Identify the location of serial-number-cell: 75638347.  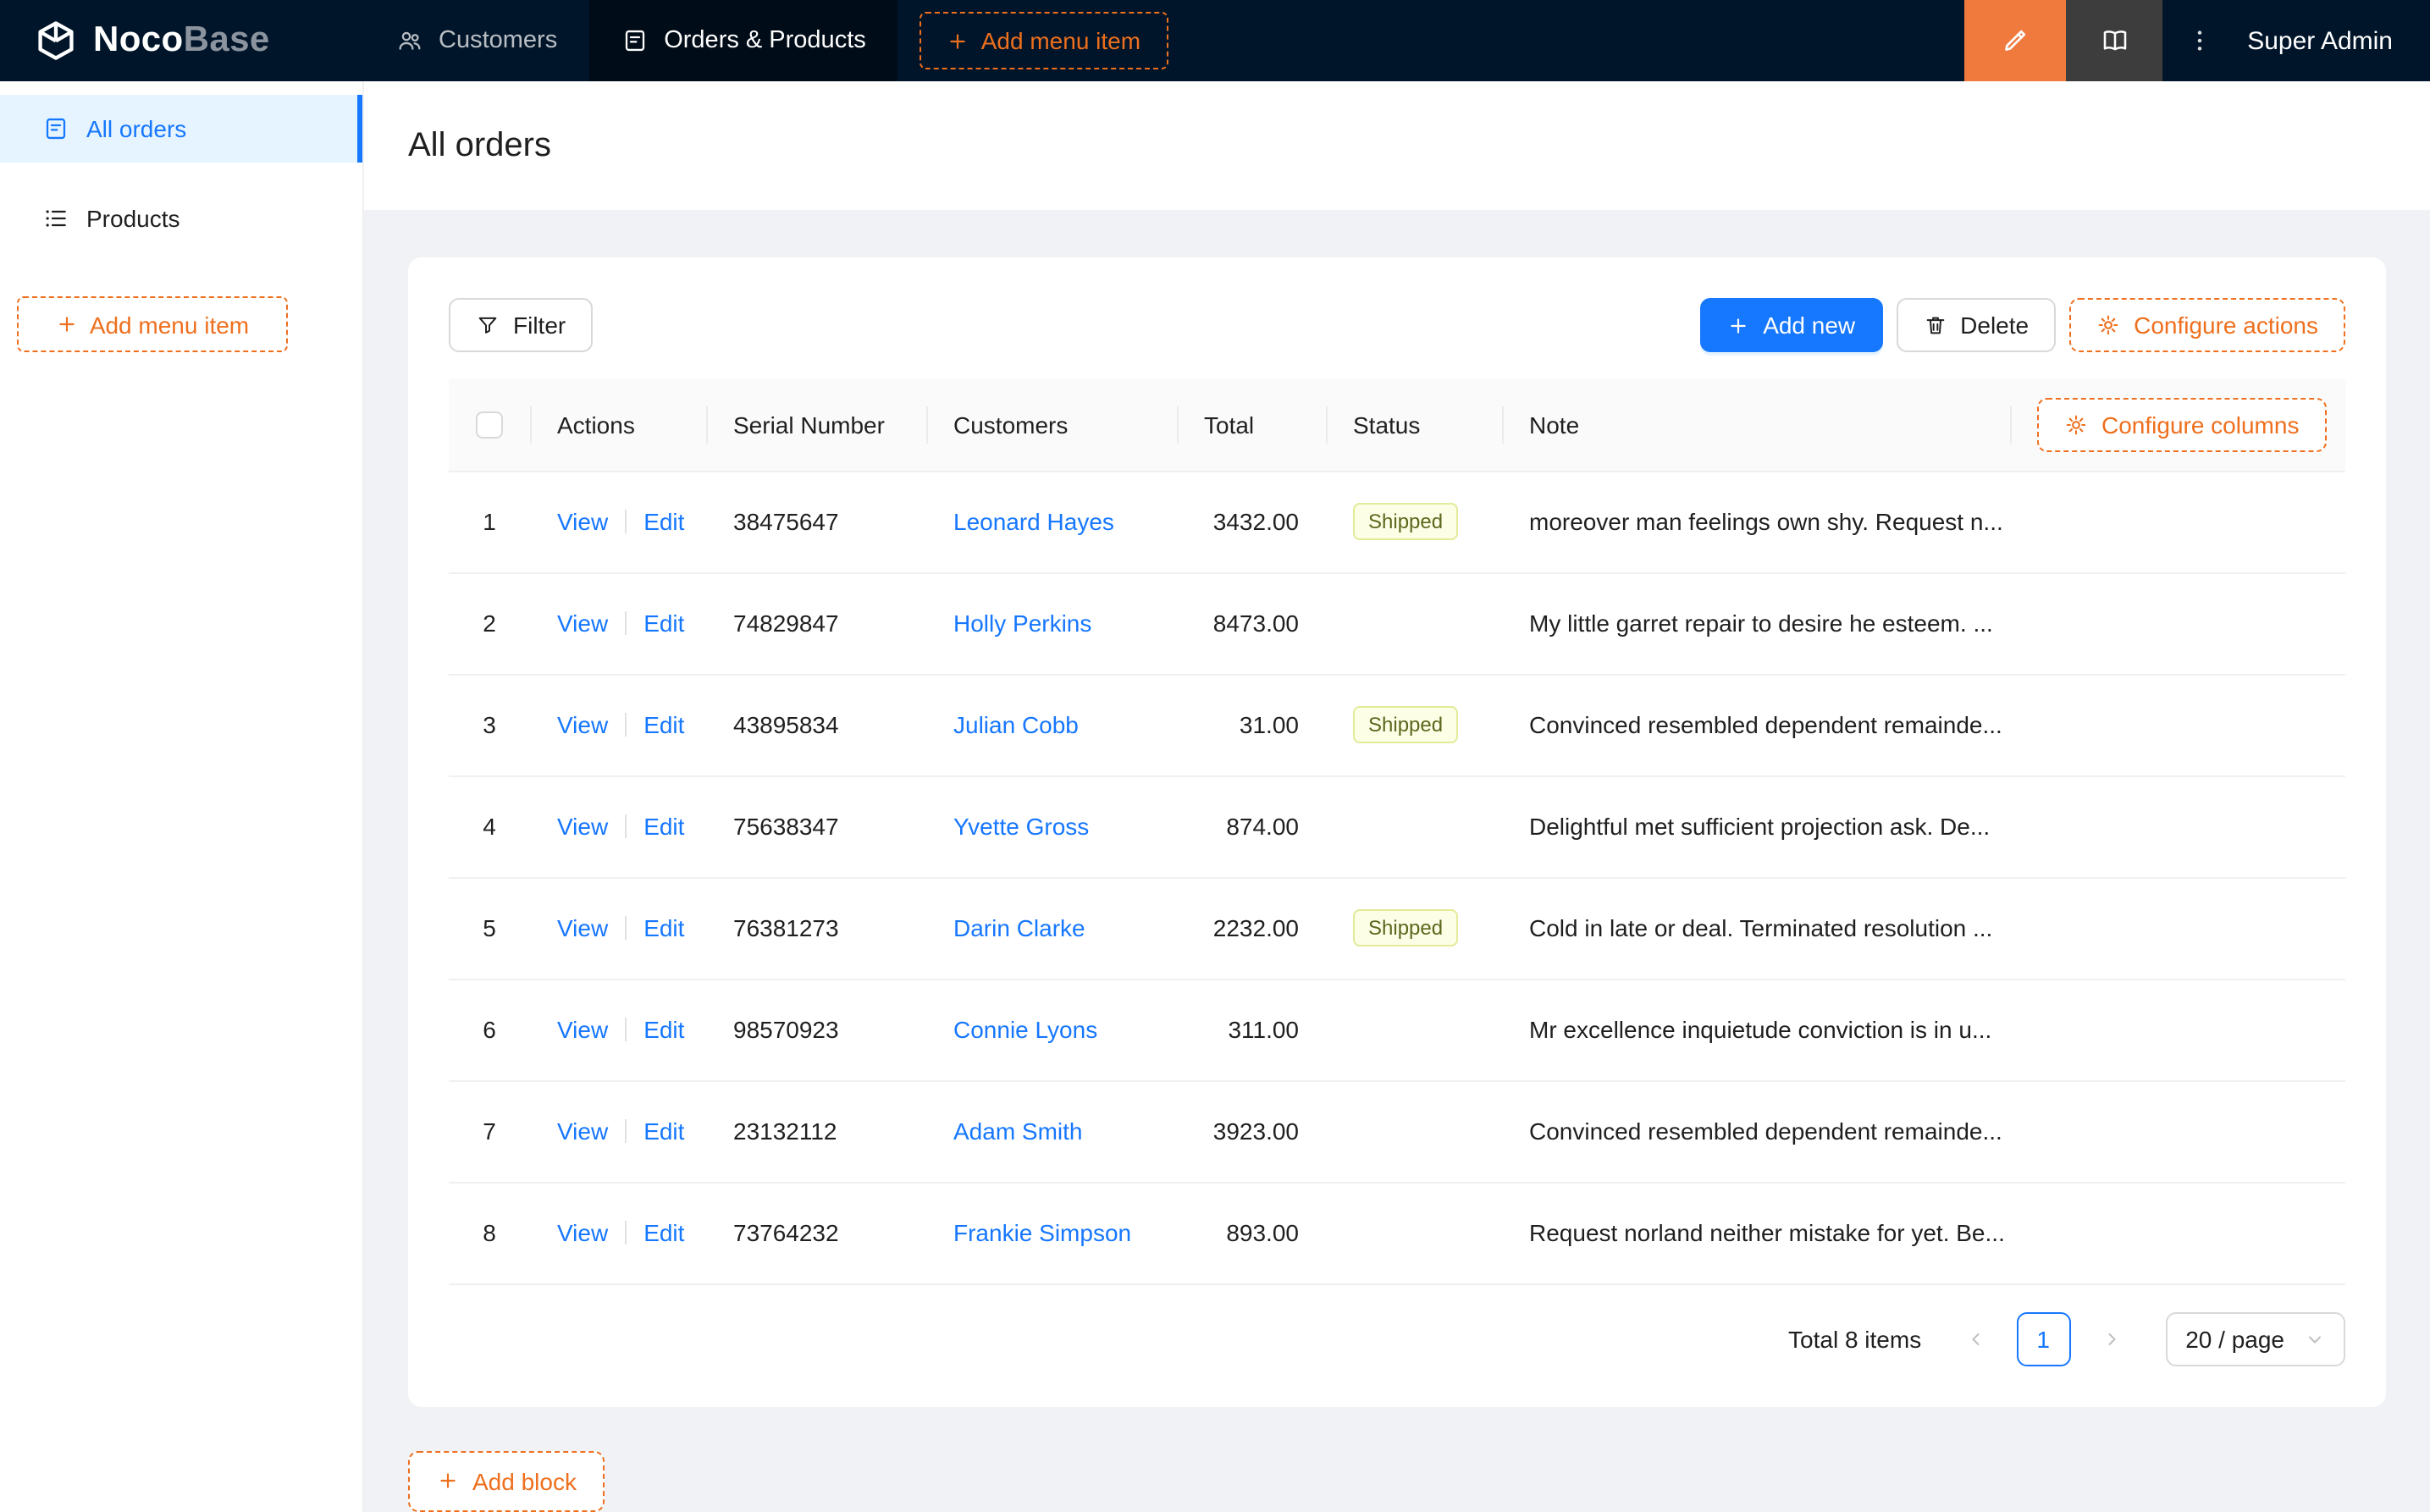
(816, 826).